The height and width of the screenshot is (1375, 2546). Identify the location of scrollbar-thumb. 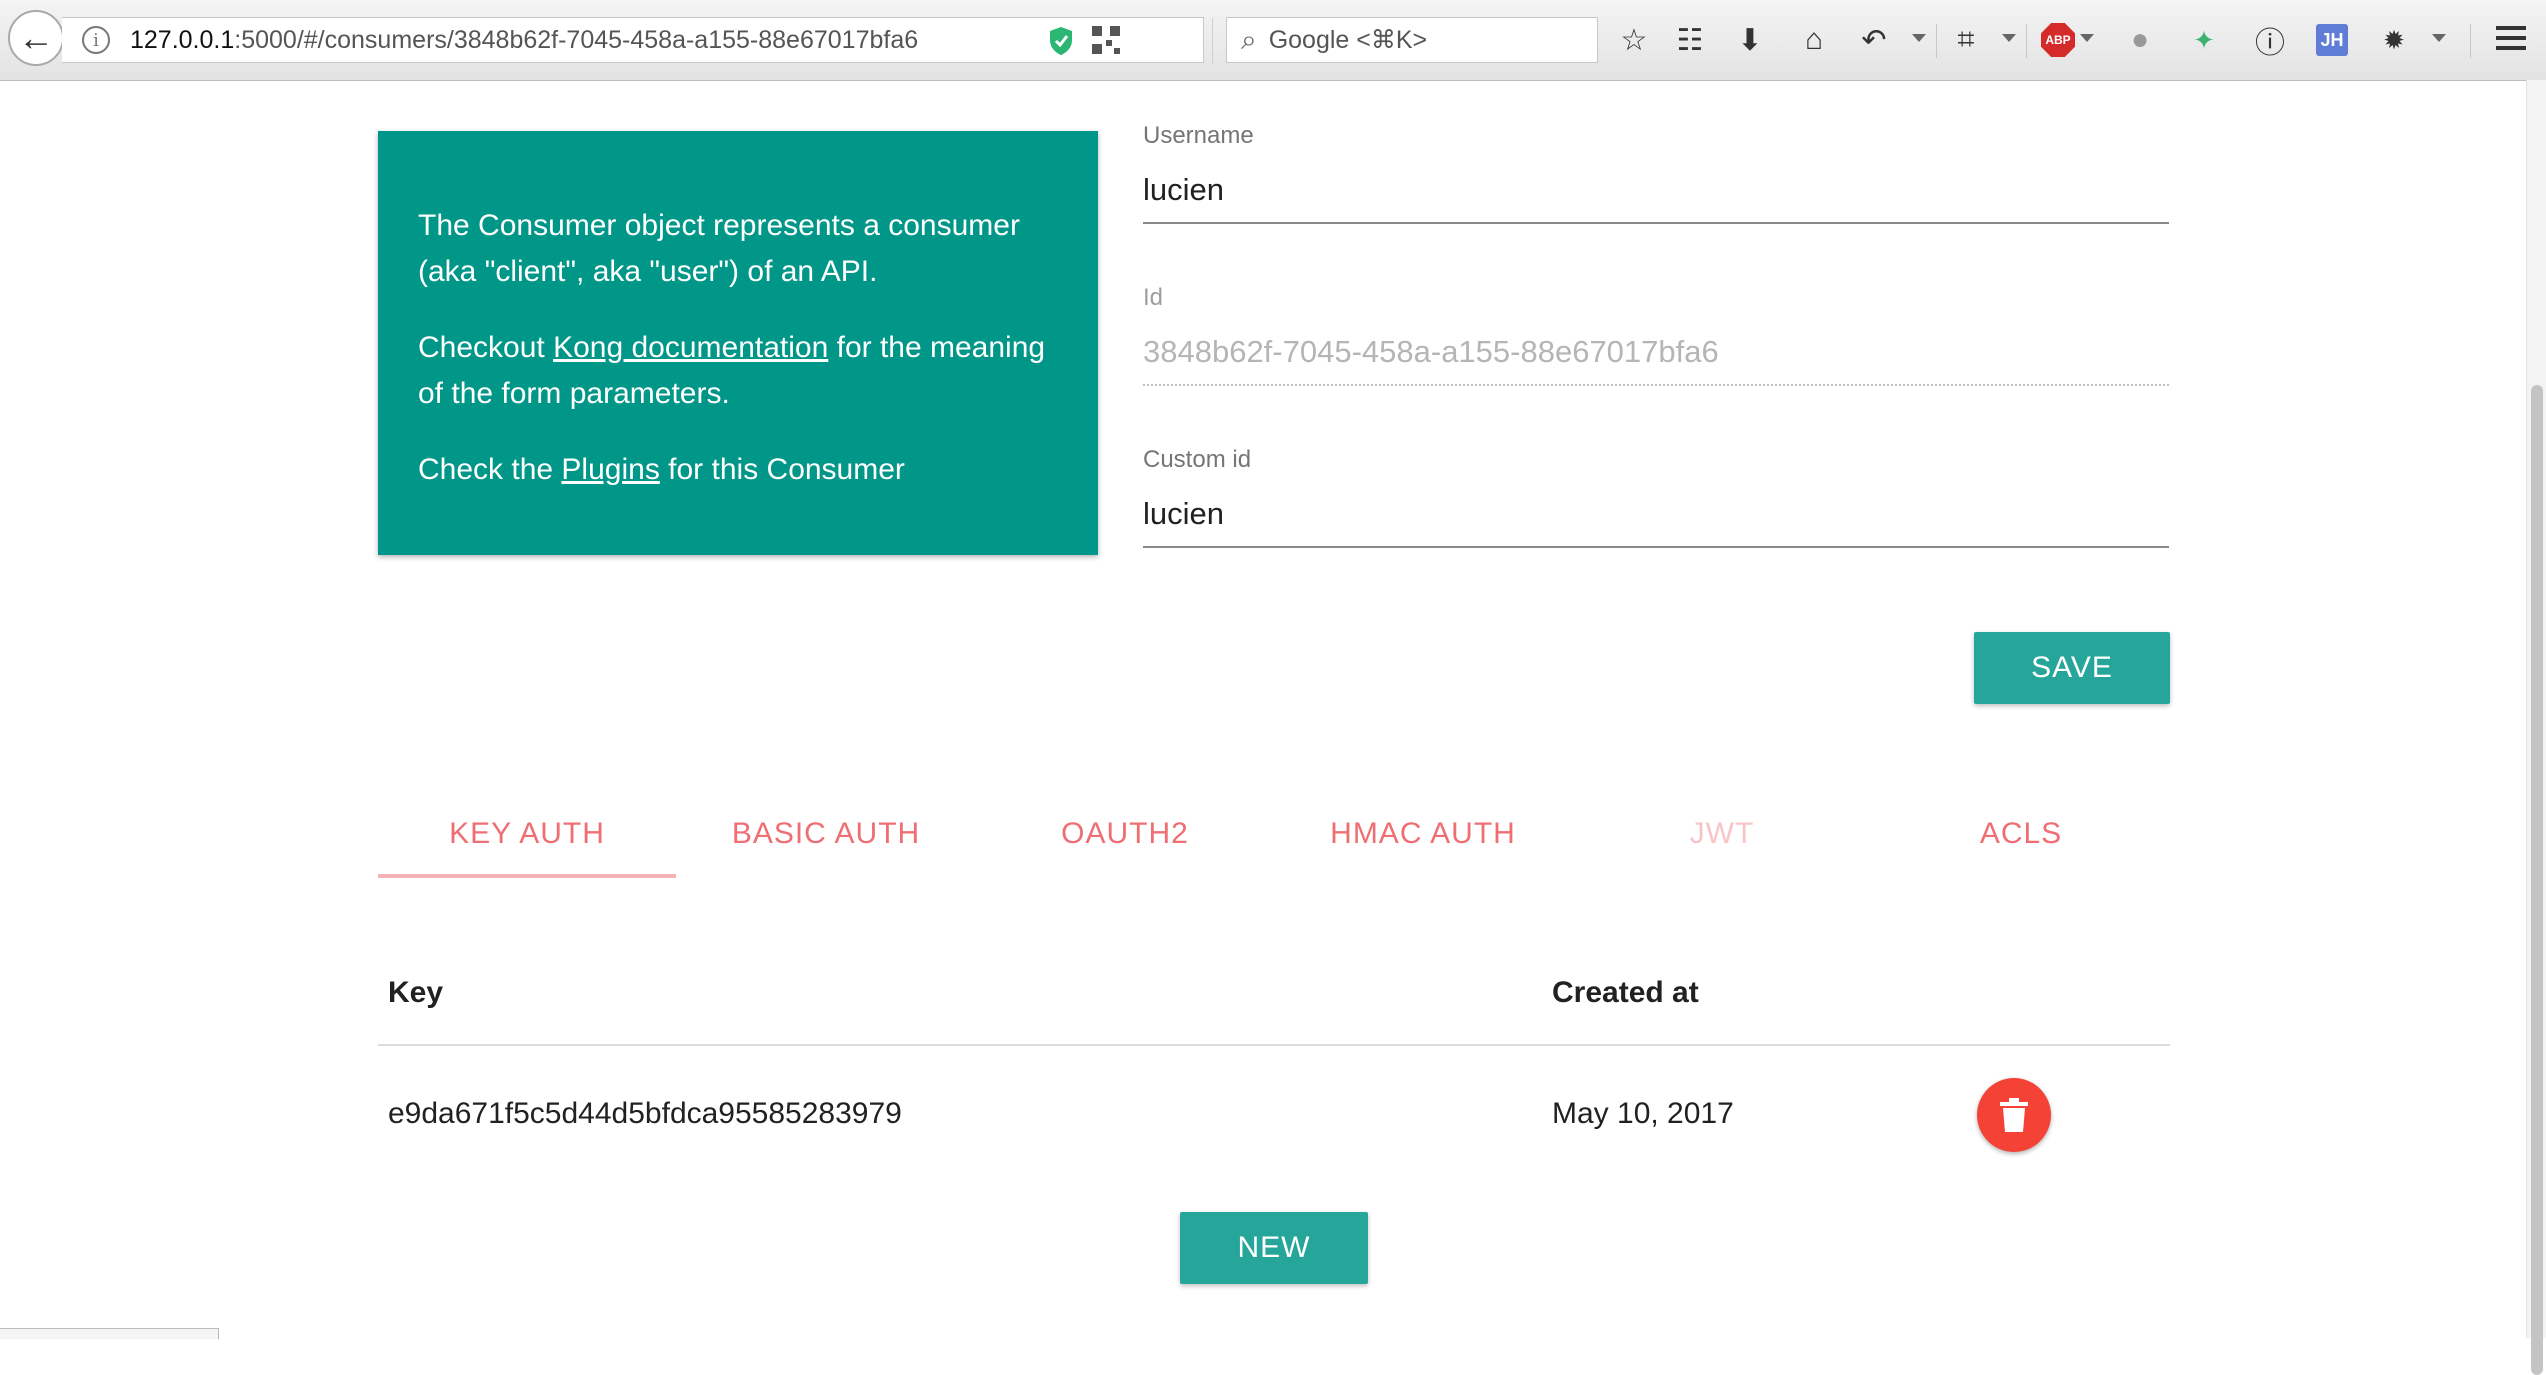
(2537, 880).